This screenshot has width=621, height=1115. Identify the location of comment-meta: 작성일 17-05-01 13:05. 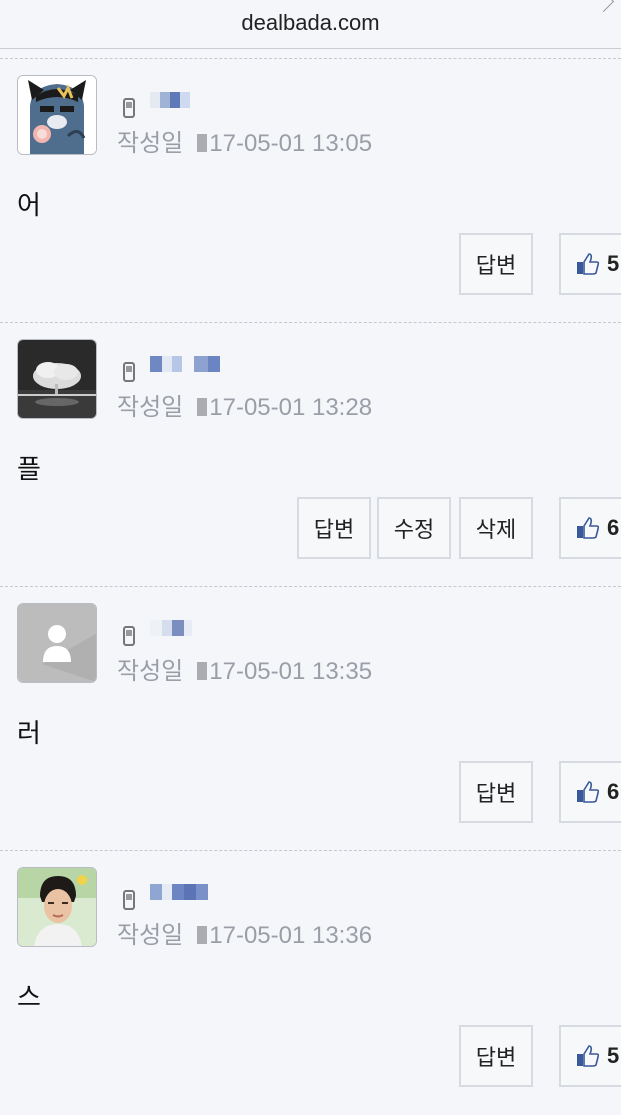
(244, 140).